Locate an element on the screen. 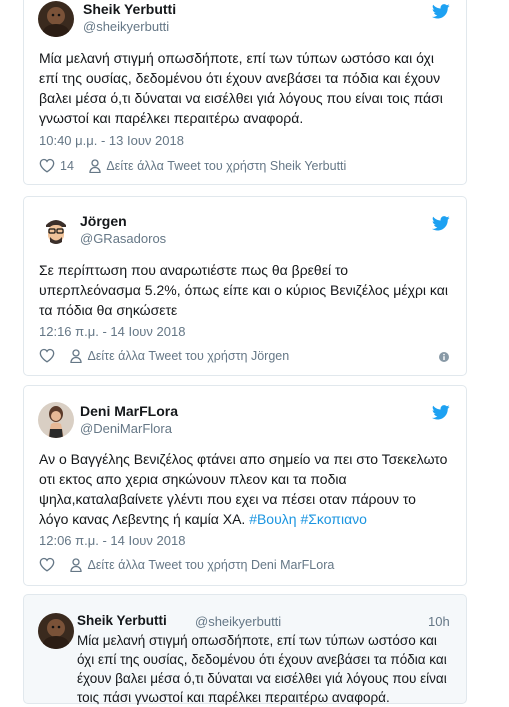 The width and height of the screenshot is (509, 707). info-icon is located at coordinates (444, 357).